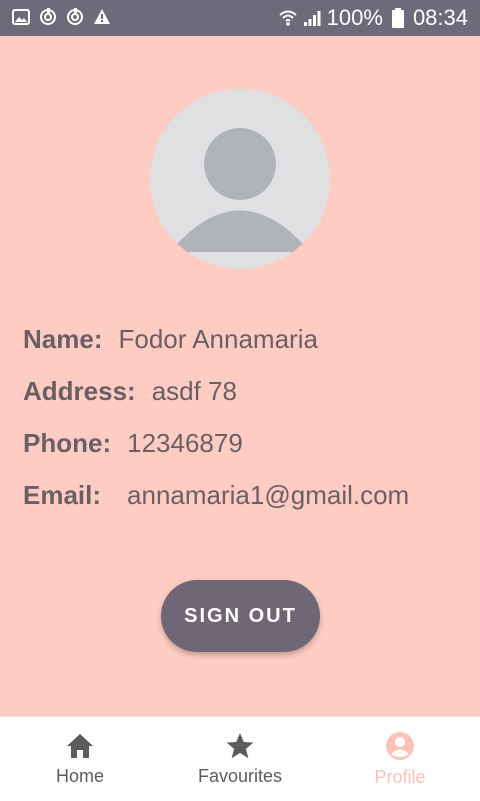 The height and width of the screenshot is (801, 480). I want to click on star-icon, so click(240, 745).